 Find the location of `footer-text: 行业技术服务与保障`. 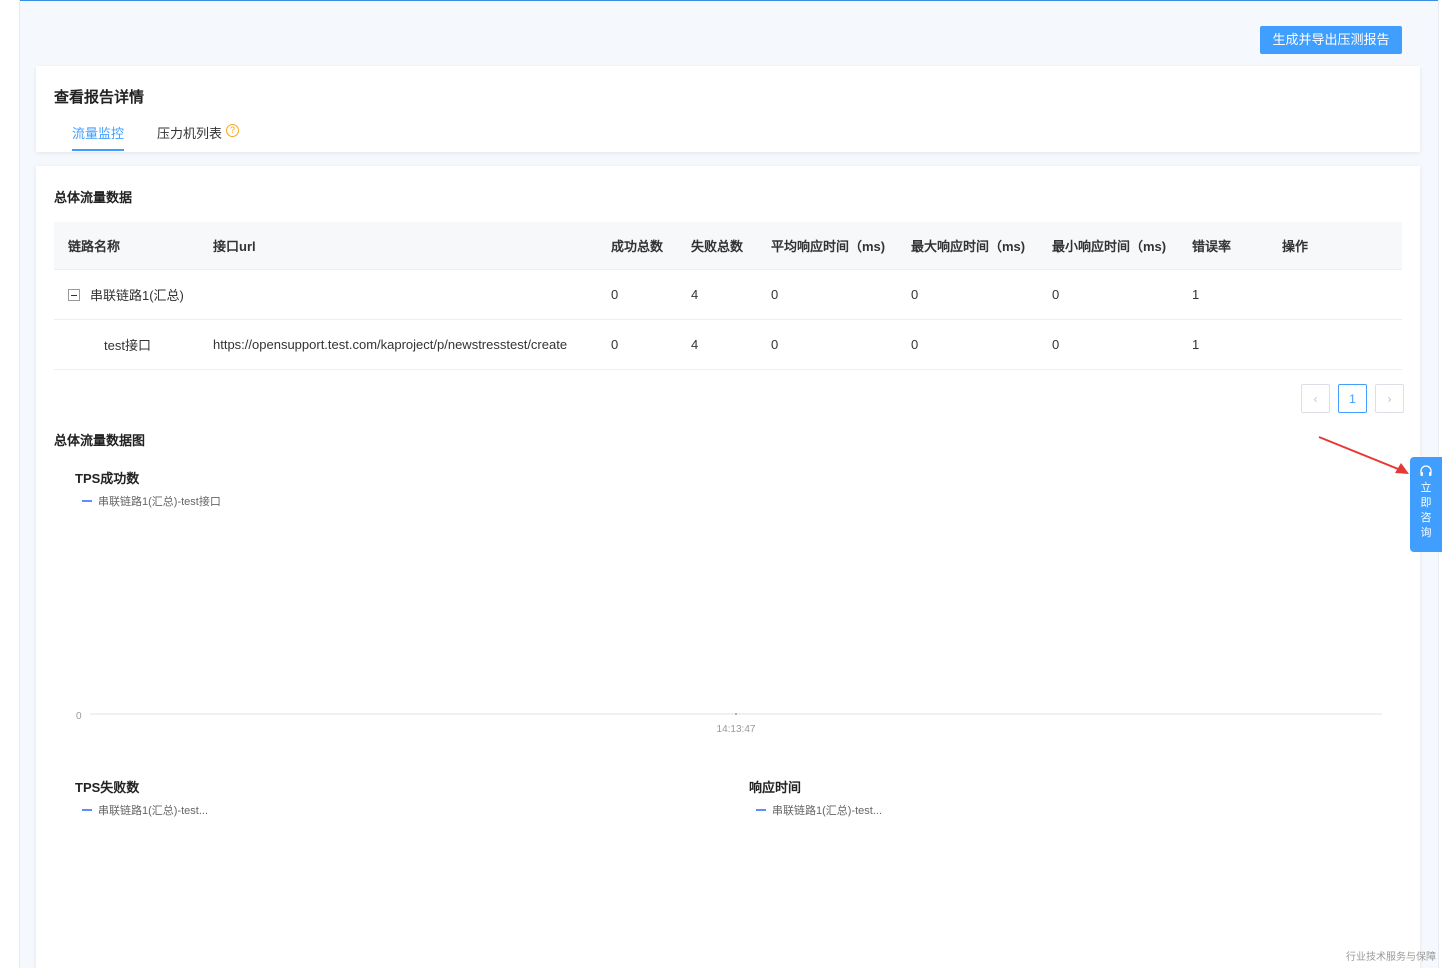

footer-text: 行业技术服务与保障 is located at coordinates (1391, 957).